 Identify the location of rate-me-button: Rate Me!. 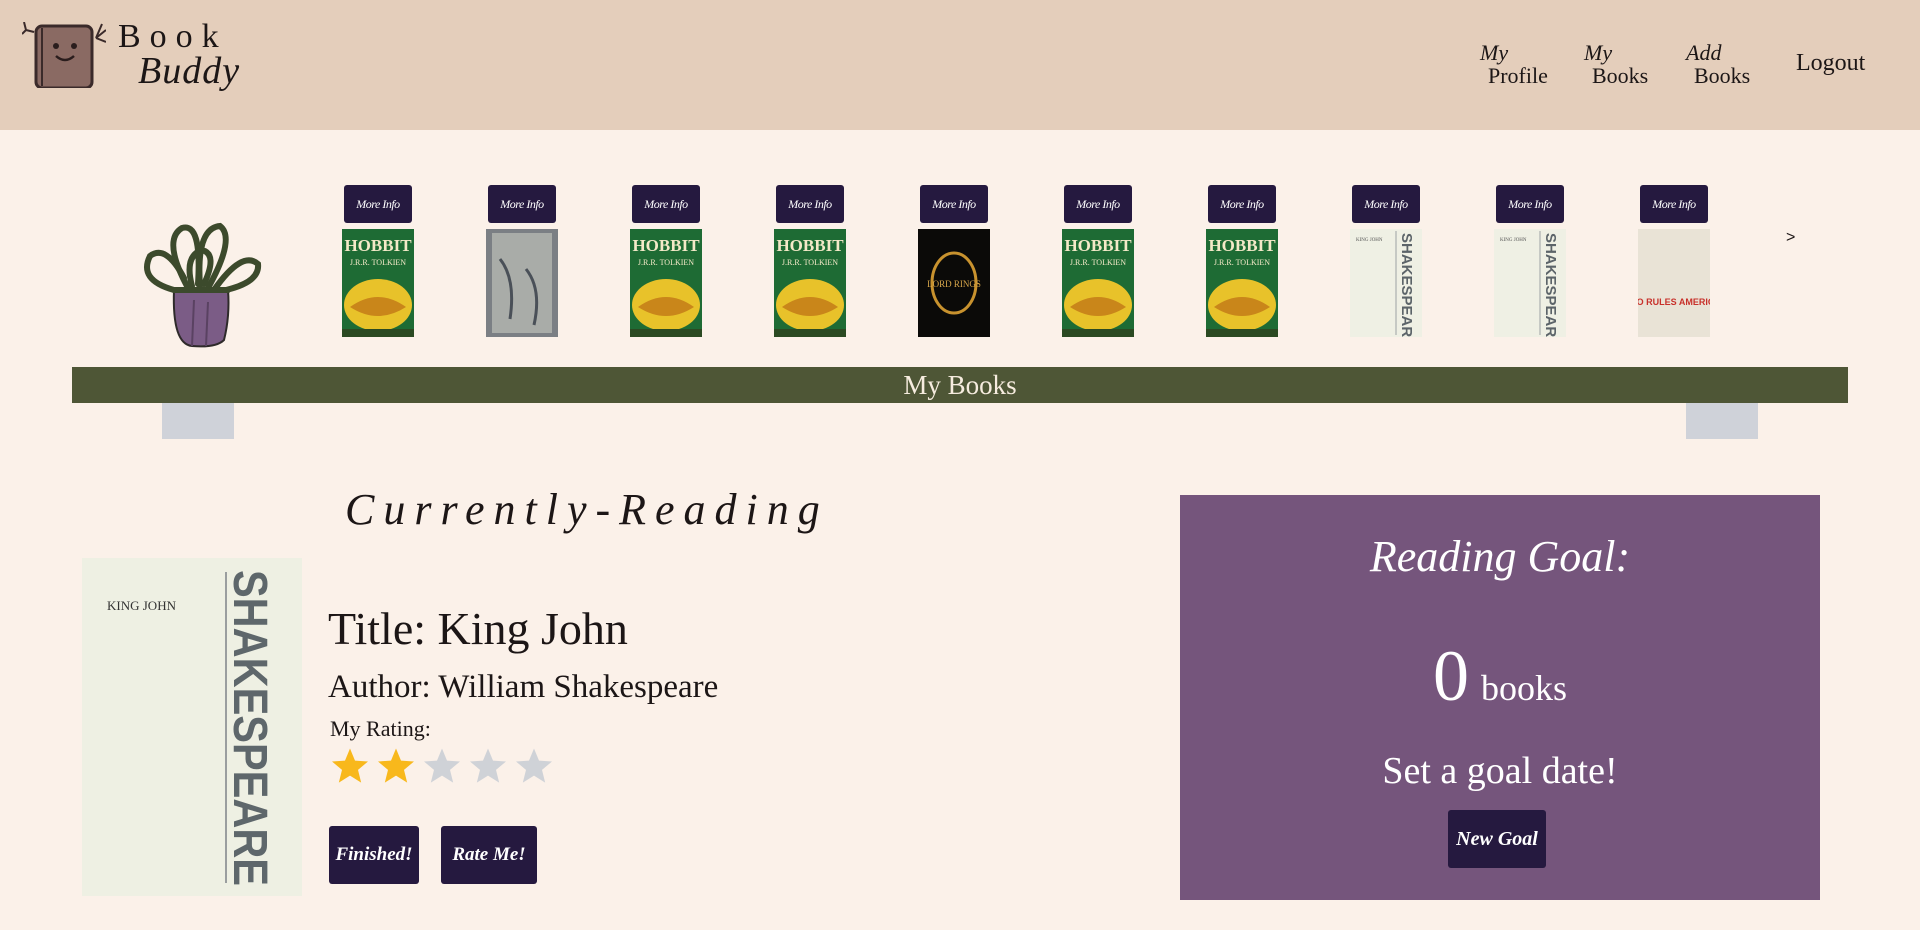
(489, 855).